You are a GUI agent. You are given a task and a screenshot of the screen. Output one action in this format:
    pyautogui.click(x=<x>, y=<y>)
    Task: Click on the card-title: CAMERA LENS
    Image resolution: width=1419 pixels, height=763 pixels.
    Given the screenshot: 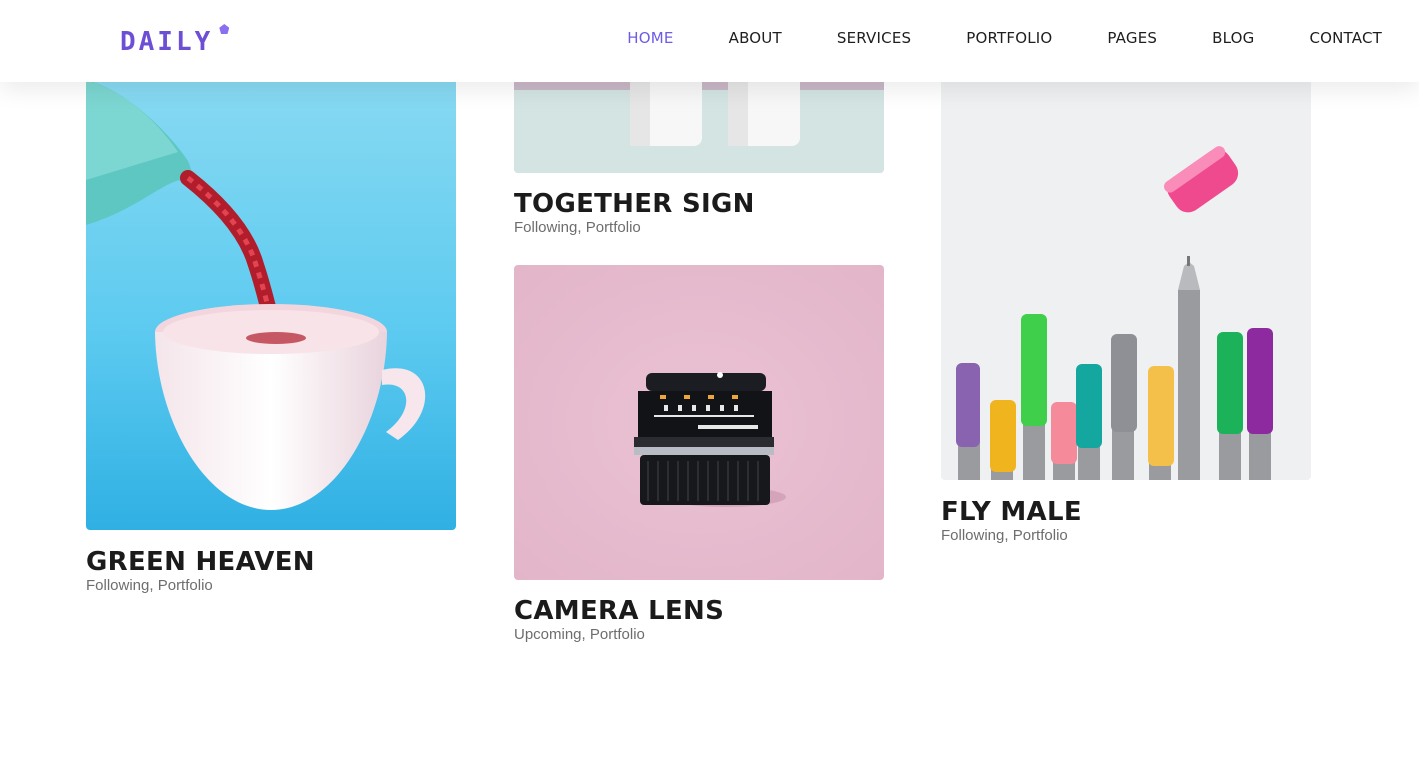 What is the action you would take?
    pyautogui.click(x=699, y=611)
    